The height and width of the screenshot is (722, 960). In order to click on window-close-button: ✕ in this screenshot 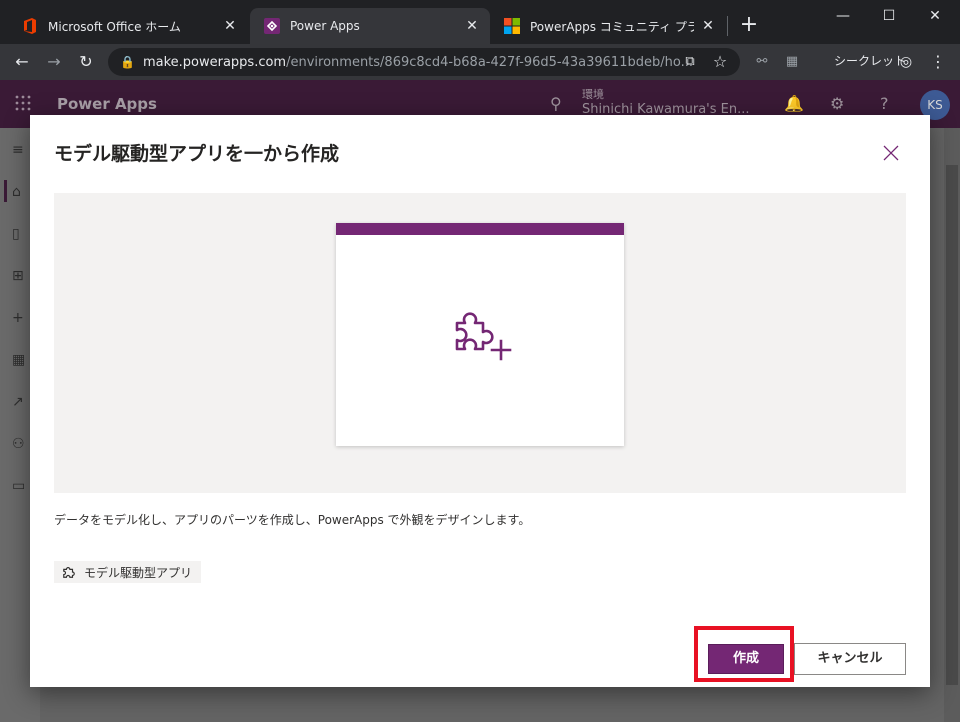, I will do `click(935, 16)`.